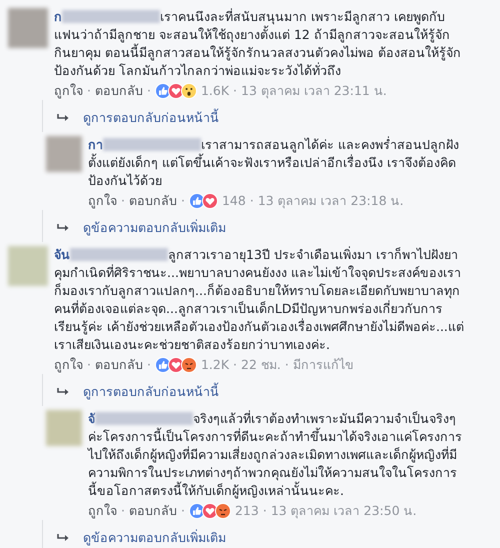 This screenshot has width=500, height=548. What do you see at coordinates (258, 44) in the screenshot?
I see `comment-text: ก เราคนนึงละที่สนับสนุนมาก เพราะมีลูกสาว เคยพูดกับแฟนว่าถ้ามีลูกชาย จะสอนให้ใช้ถุงยางตั้งแต่ 12 ถ้ามีลูกสาวจะสอนให้รู้จักกินยาคุม ตอนนี้มีลูกสาวสอนให้รู้จักรักนวลสงวนตัวคงไม่พอ ต้องสอนให้รู้จักป้องกันด้วย โลกมันก้าวไกลกว่าพ่อแม่จะระวังได้ทั่วถึง` at bounding box center [258, 44].